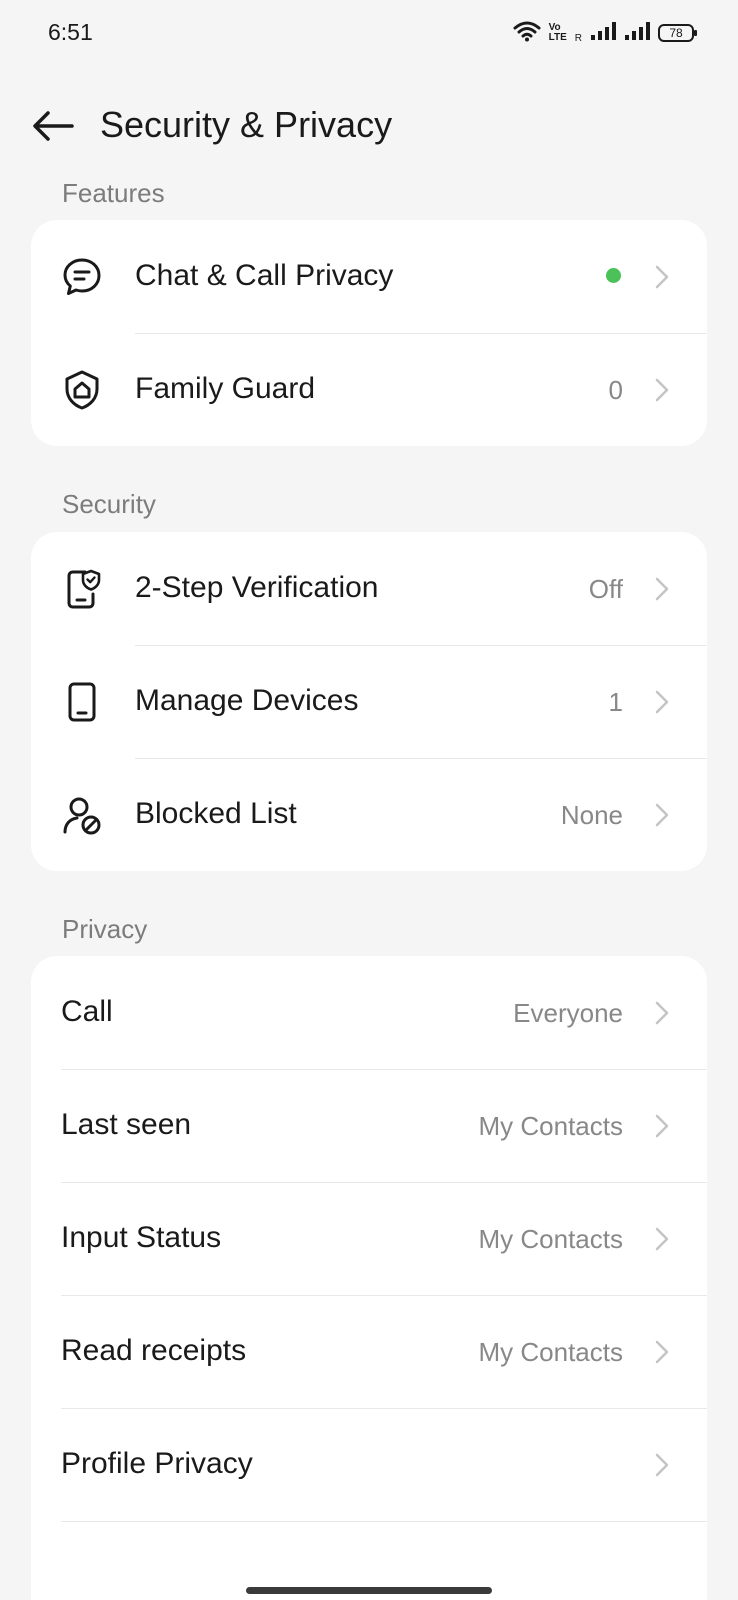 The image size is (738, 1600). I want to click on status-time: 6:51, so click(70, 32).